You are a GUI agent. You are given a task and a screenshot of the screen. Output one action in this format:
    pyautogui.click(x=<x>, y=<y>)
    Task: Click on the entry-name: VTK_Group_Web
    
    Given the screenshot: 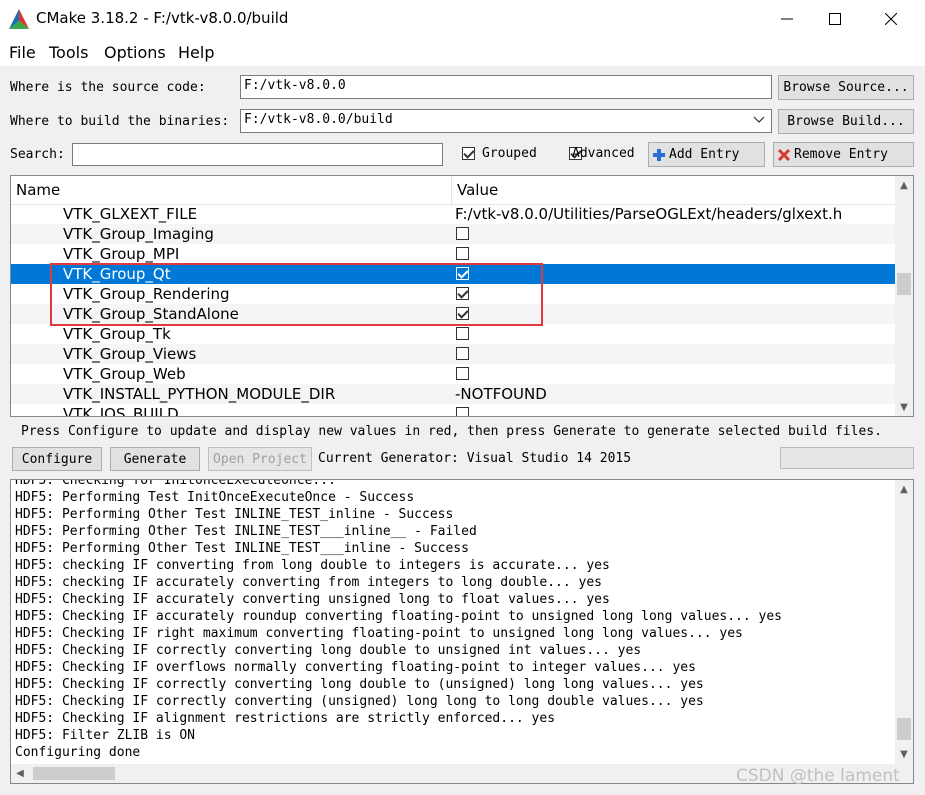 What is the action you would take?
    pyautogui.click(x=124, y=374)
    